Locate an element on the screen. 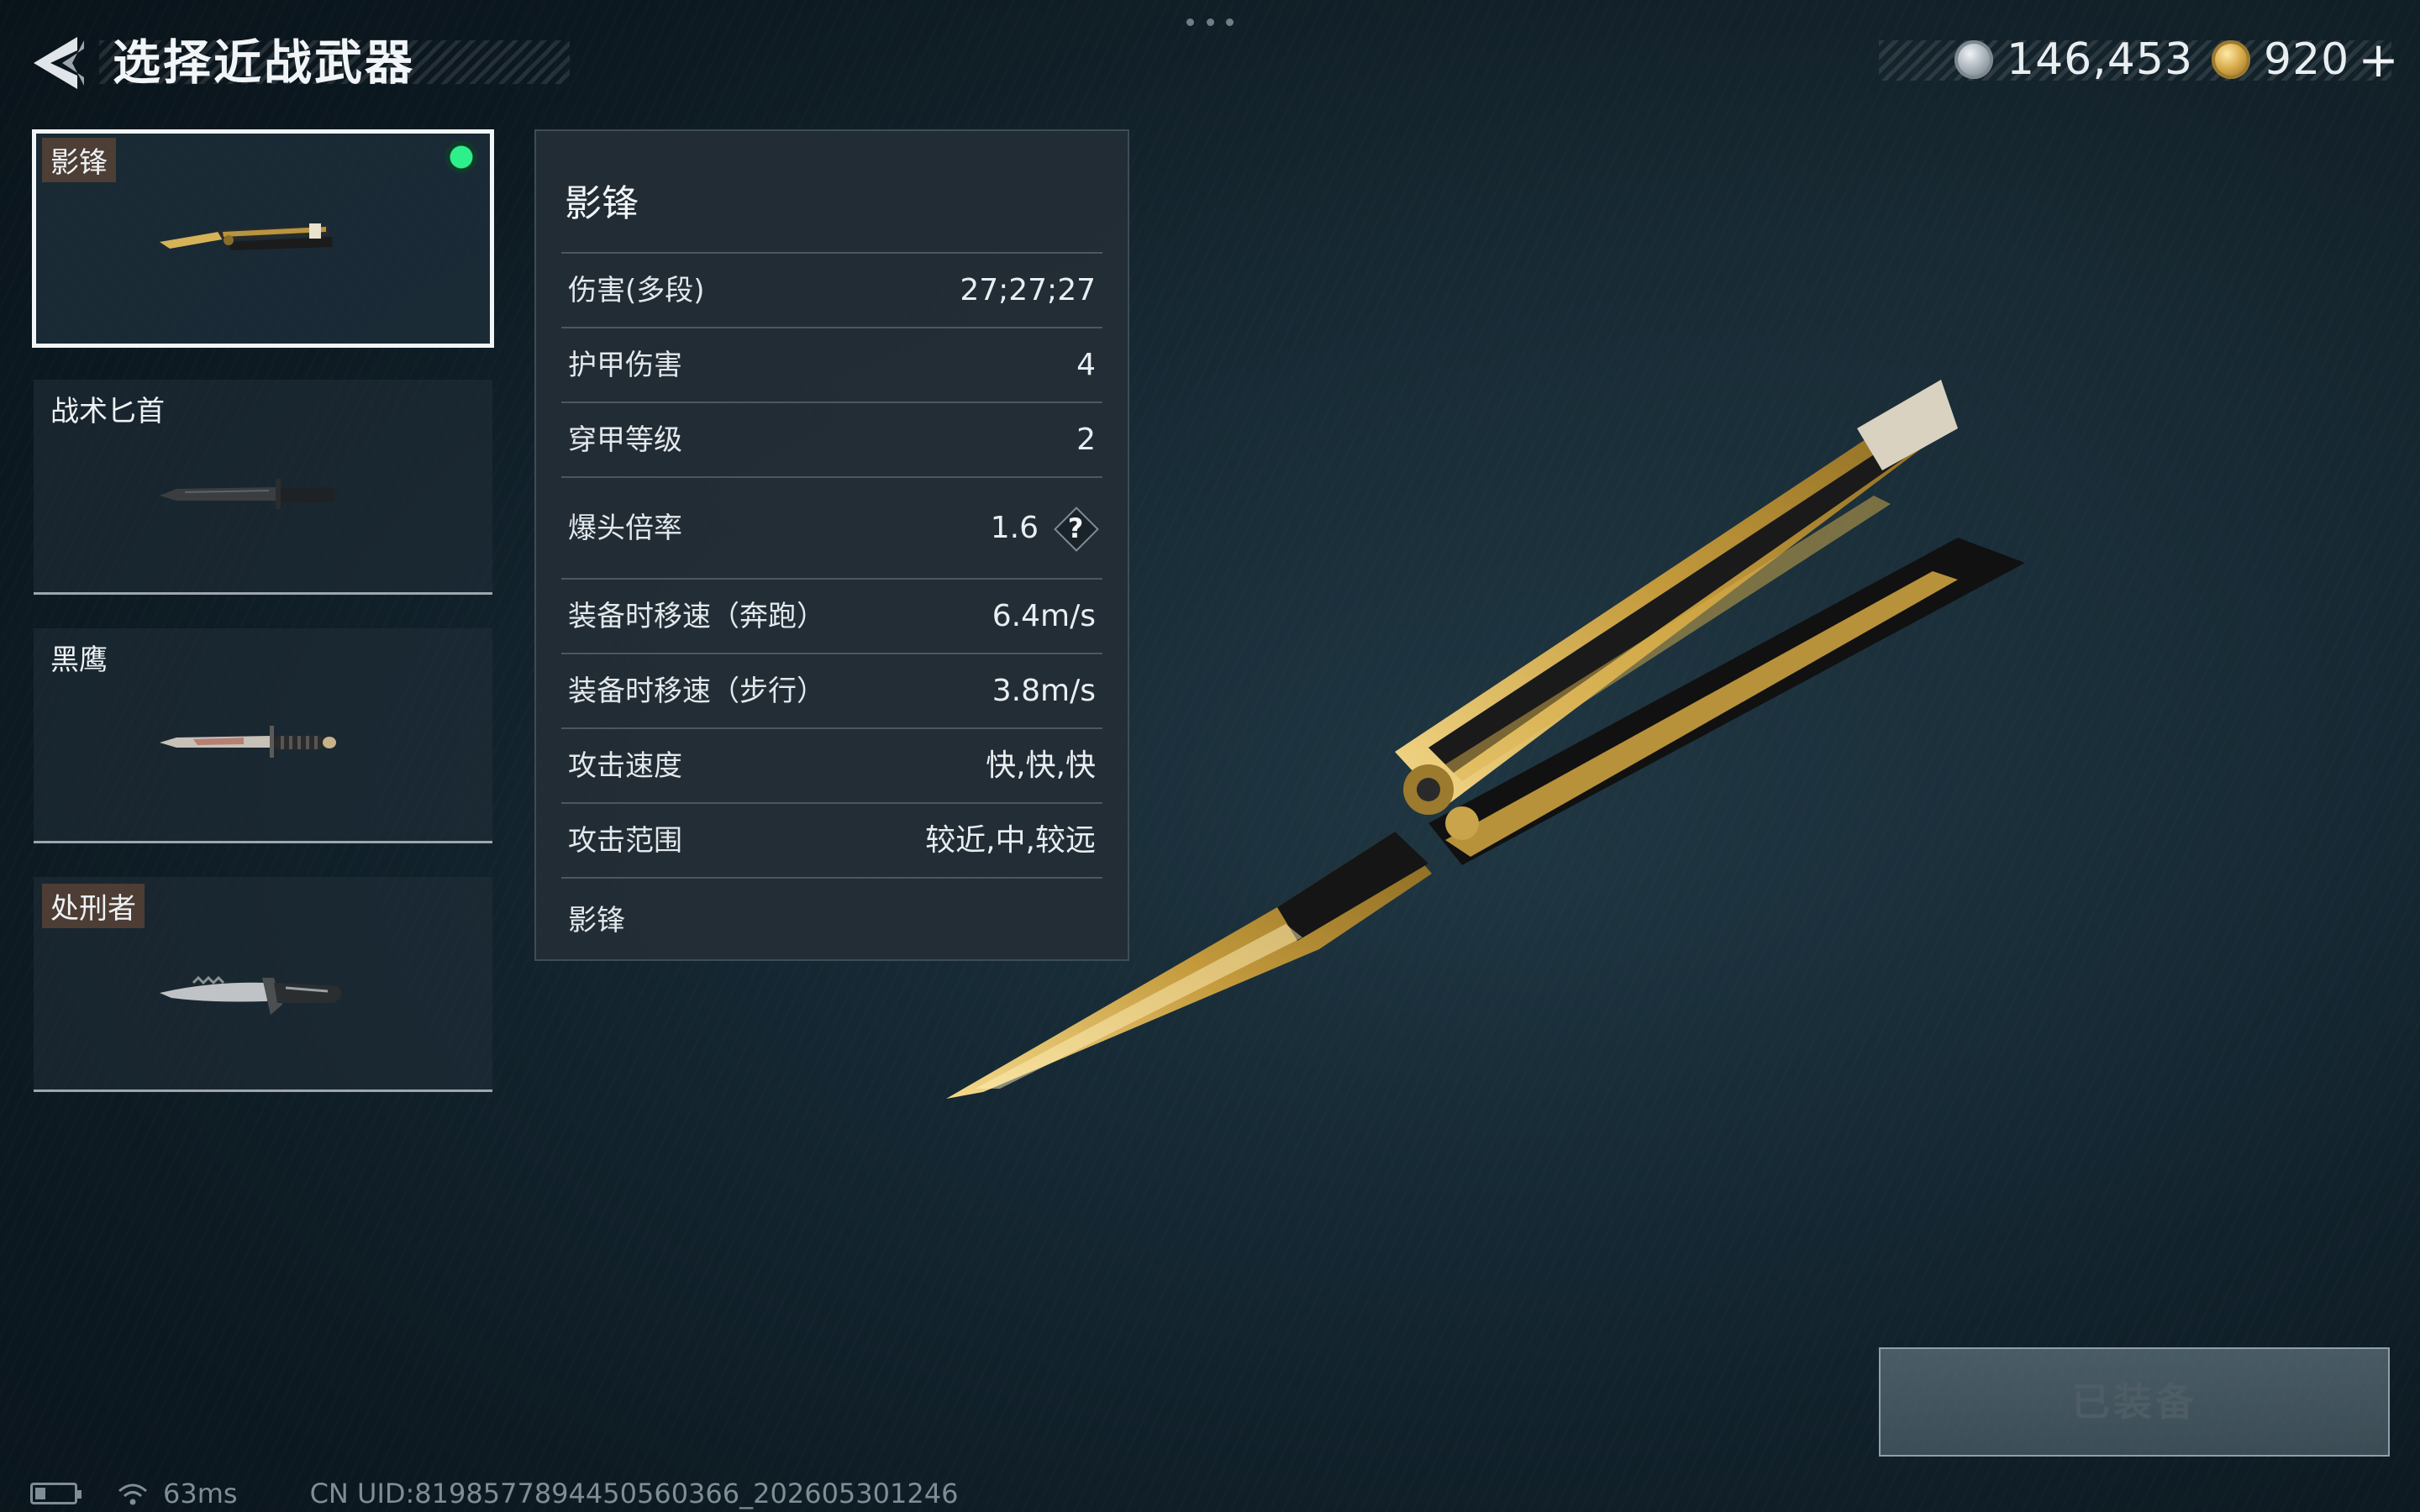 Image resolution: width=2420 pixels, height=1512 pixels. blackhawk-knife-icon is located at coordinates (248, 742).